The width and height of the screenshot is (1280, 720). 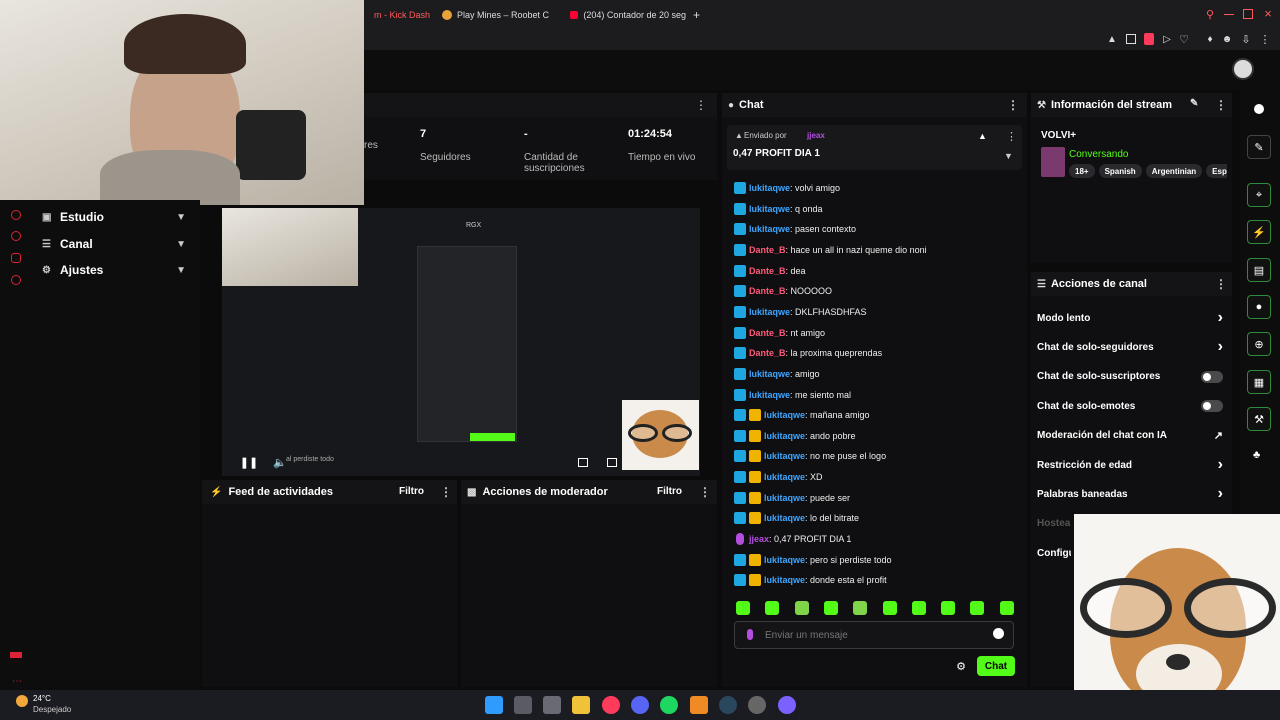 What do you see at coordinates (16, 215) in the screenshot?
I see `record-icon` at bounding box center [16, 215].